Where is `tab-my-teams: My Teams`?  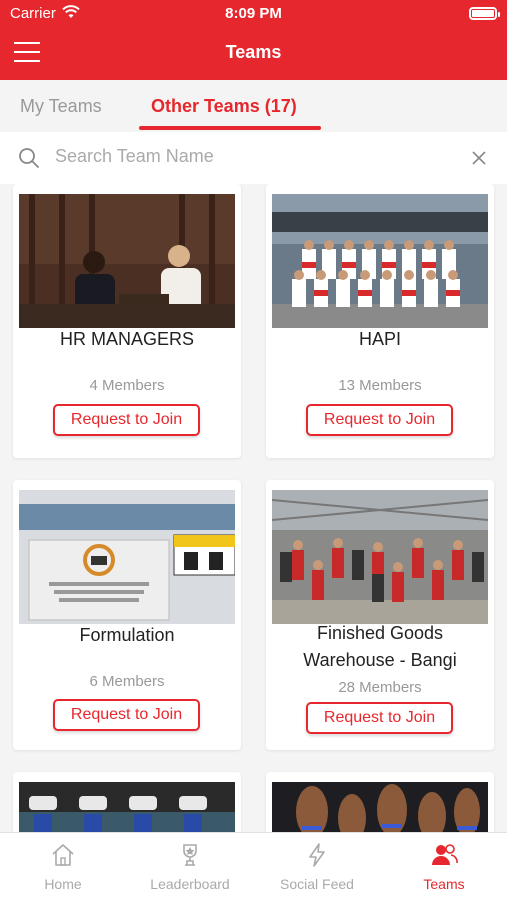
tab-my-teams: My Teams is located at coordinates (61, 106).